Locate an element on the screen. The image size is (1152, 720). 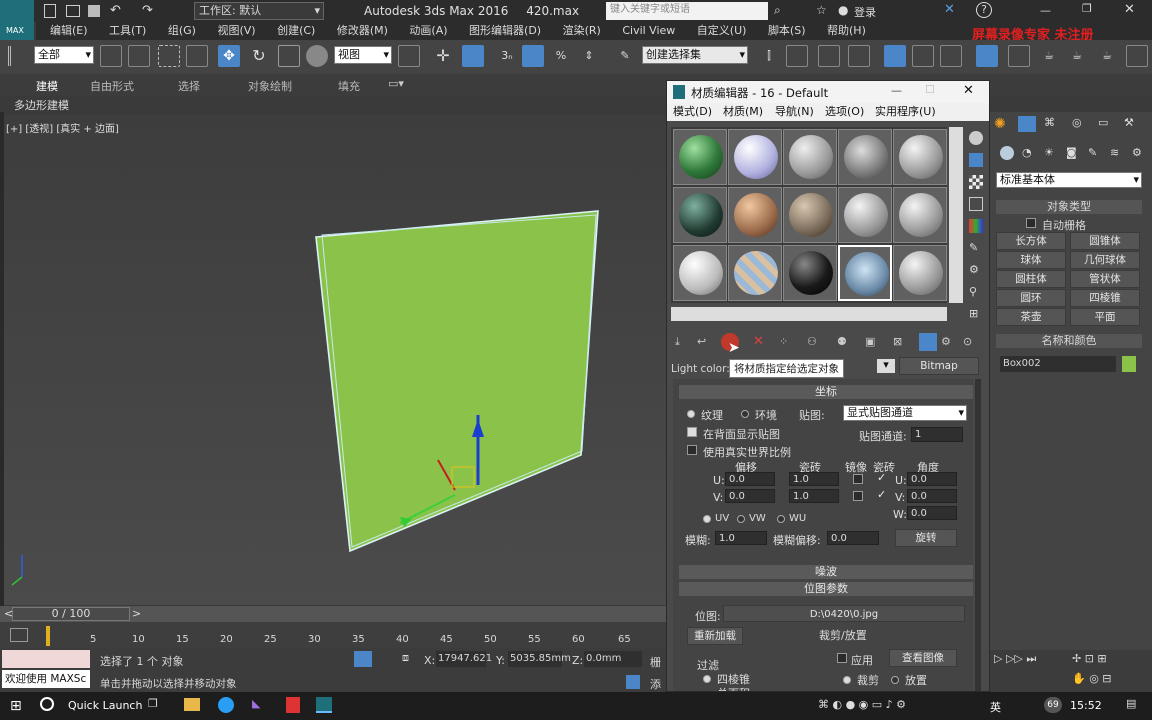
menu-views: 视图(V) is located at coordinates (236, 31).